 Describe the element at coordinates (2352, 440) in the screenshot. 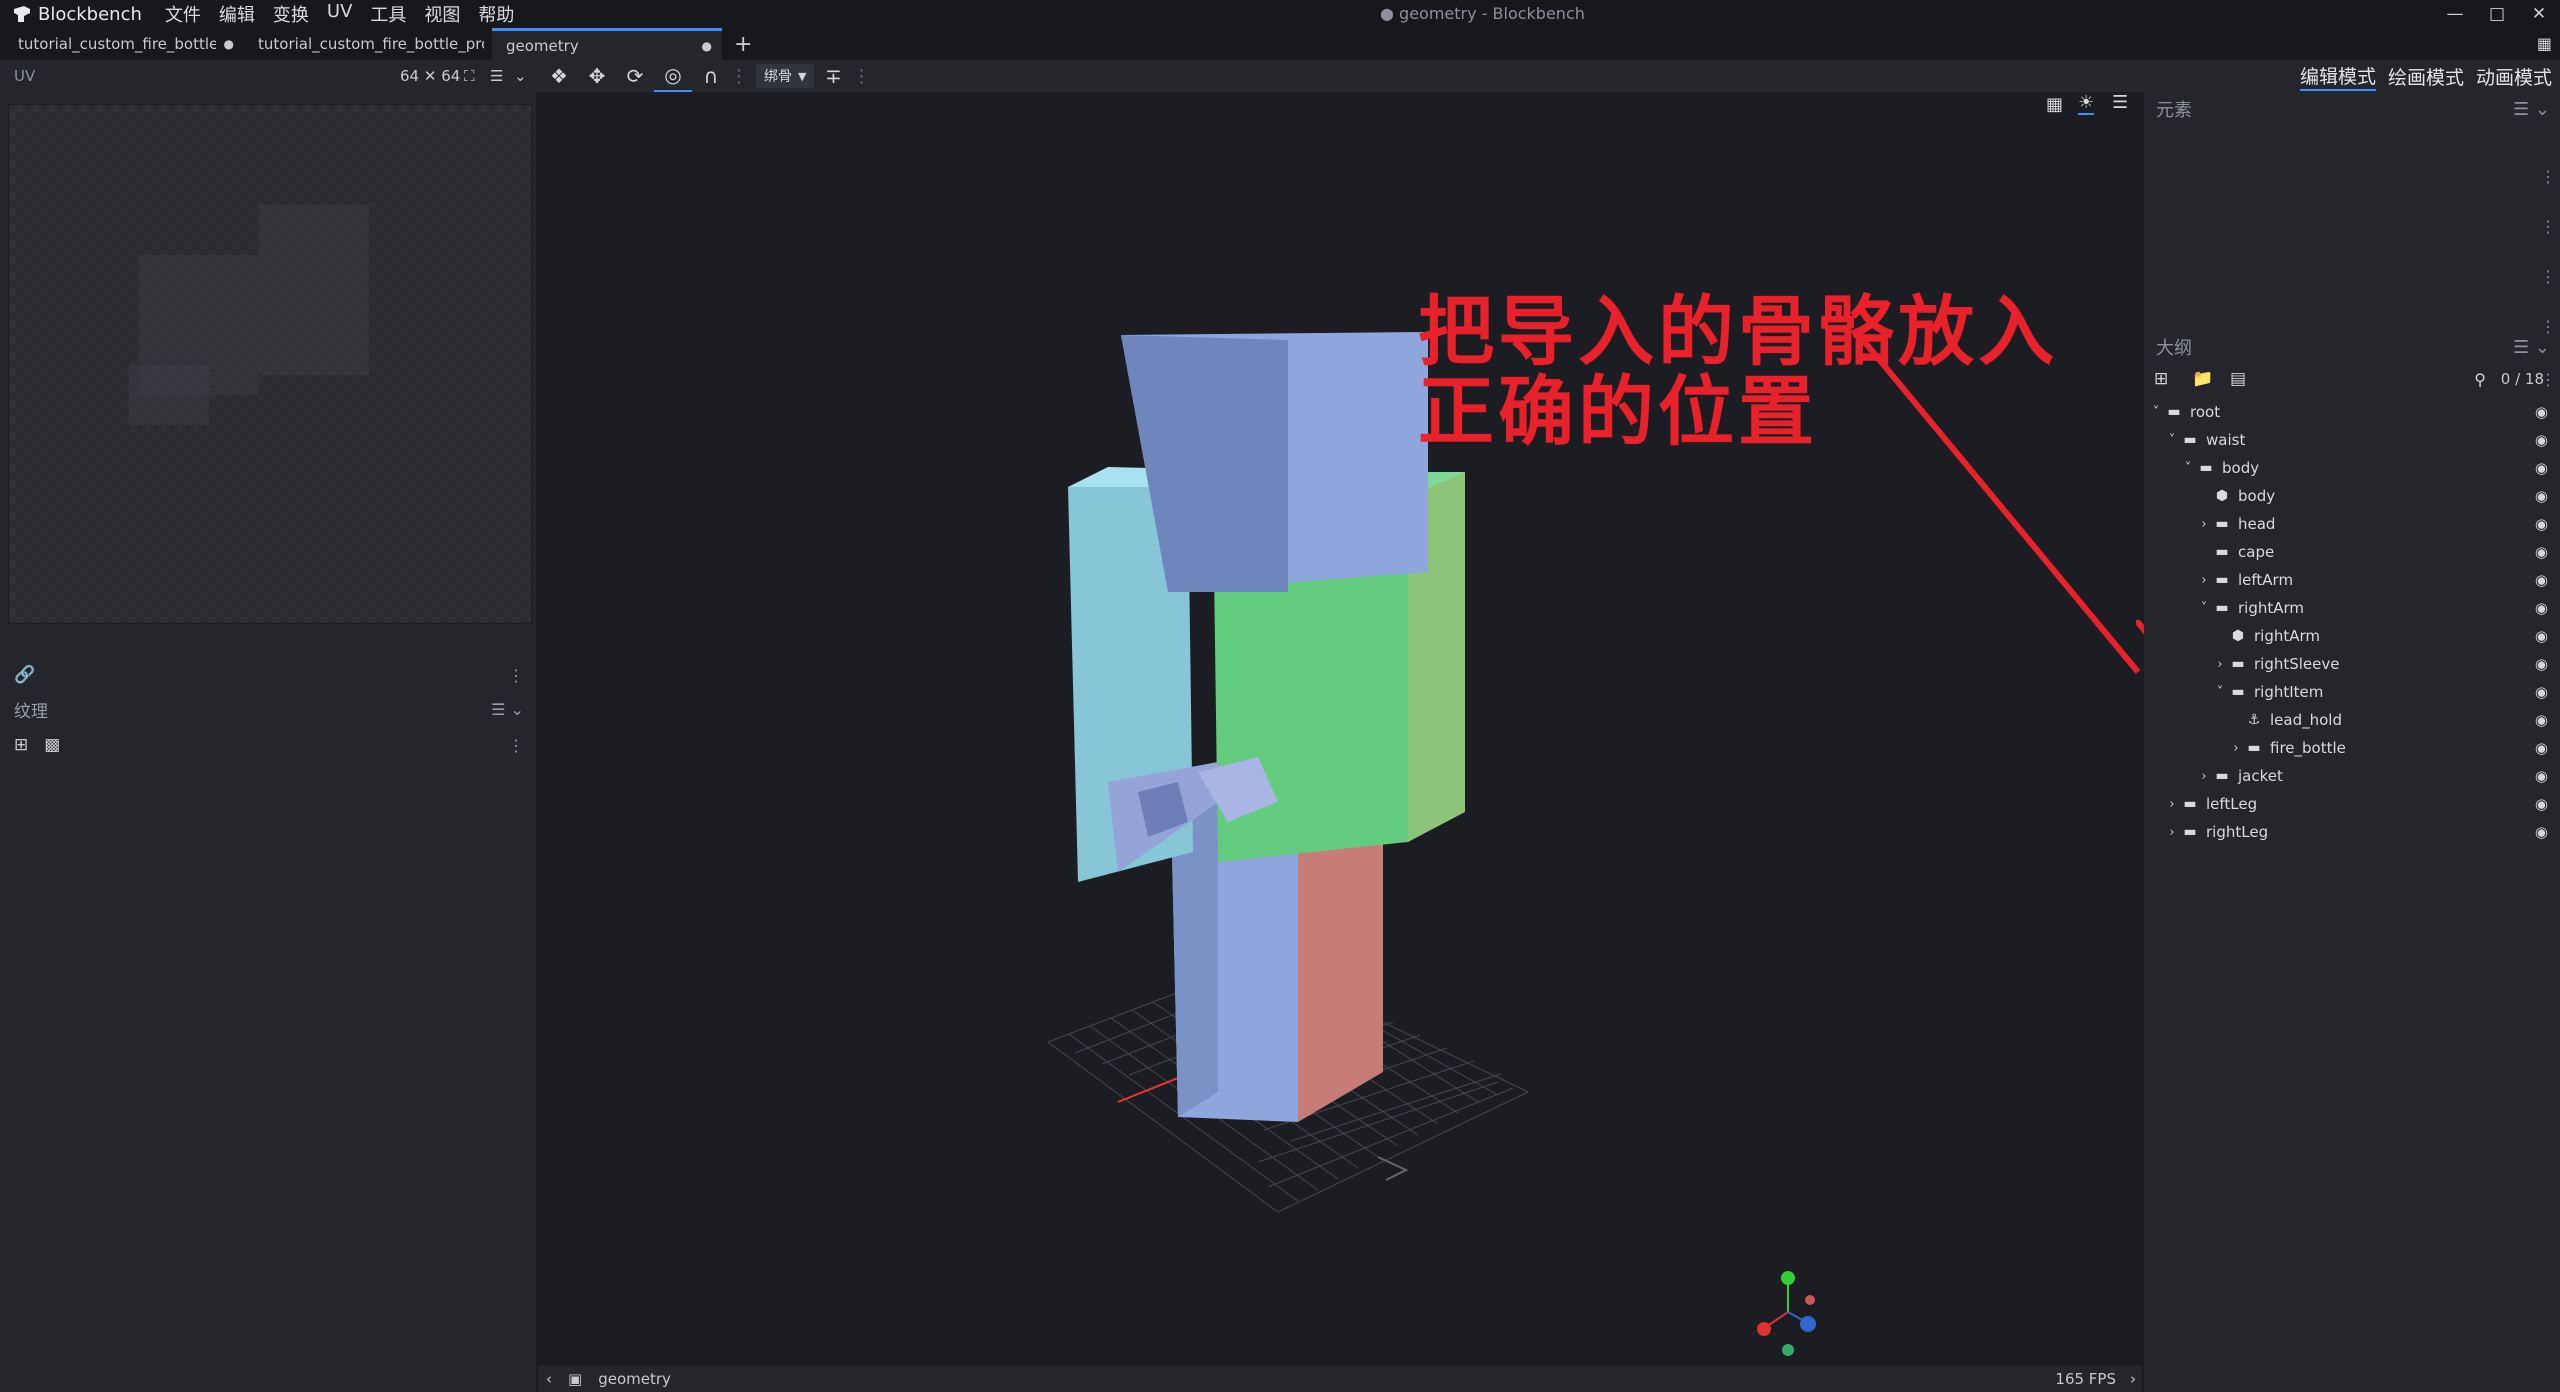

I see `outliner-node-waist: ˅ ▬ waist ◉` at that location.